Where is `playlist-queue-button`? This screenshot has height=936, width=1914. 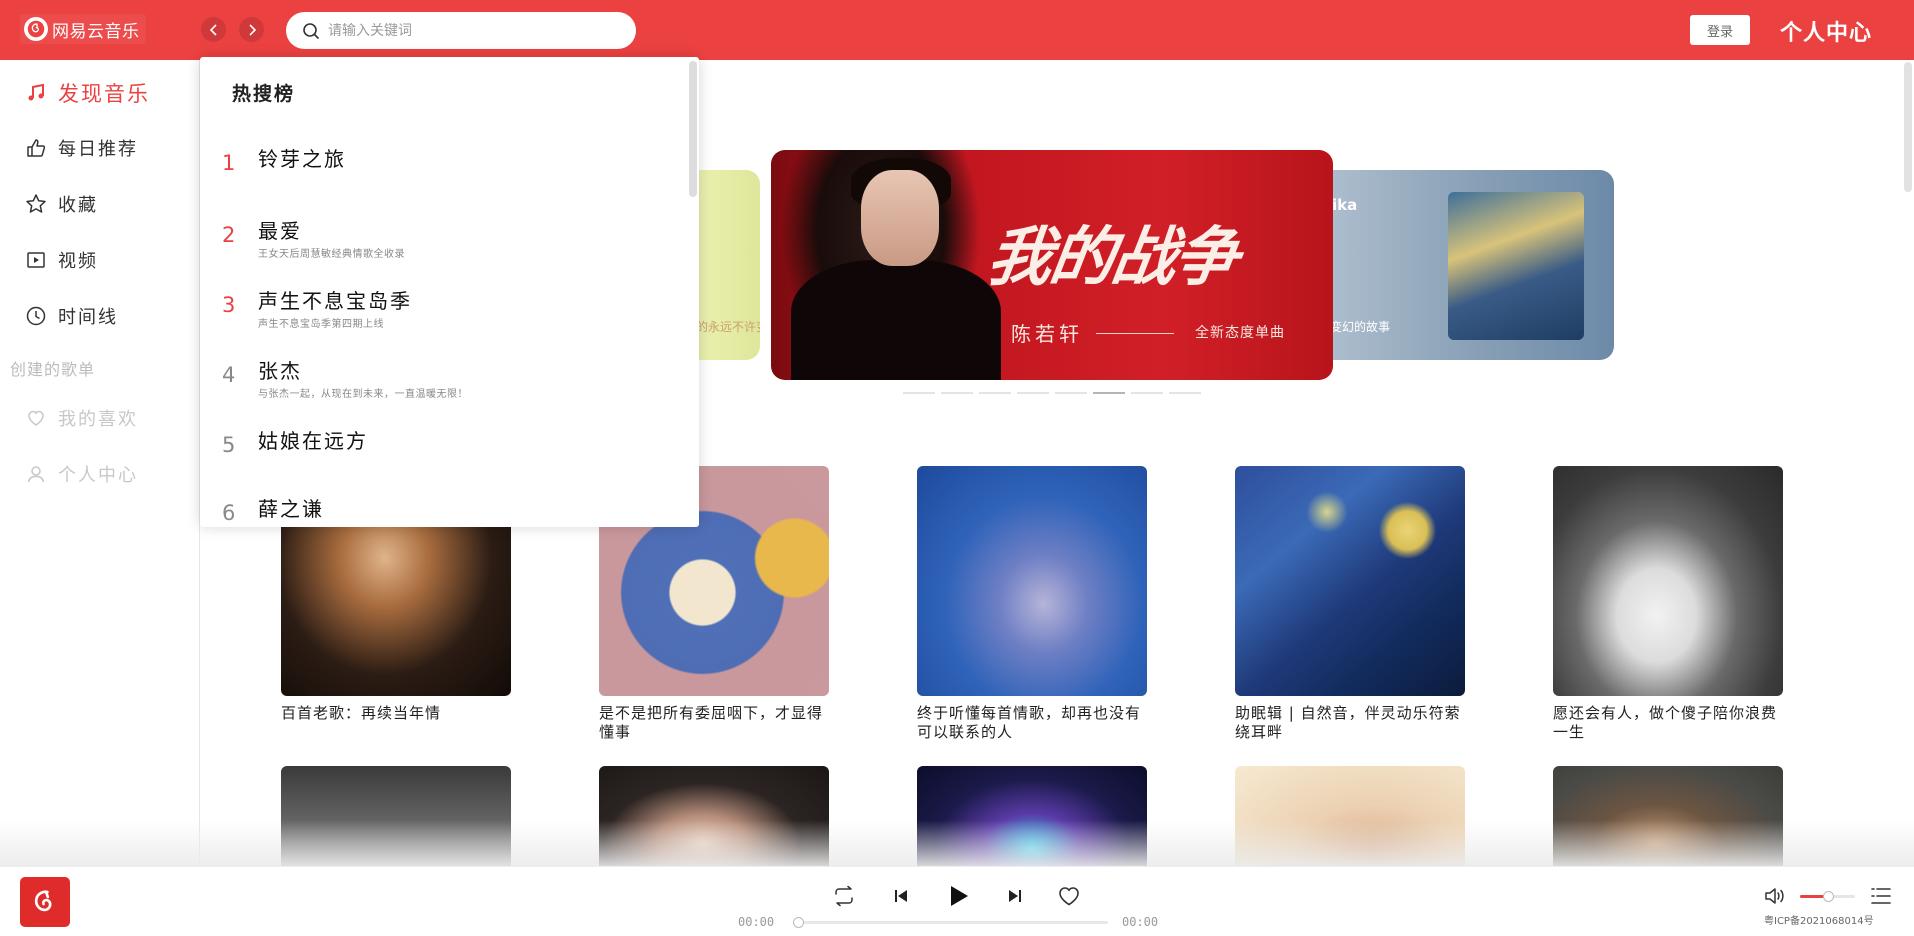
playlist-queue-button is located at coordinates (1881, 896).